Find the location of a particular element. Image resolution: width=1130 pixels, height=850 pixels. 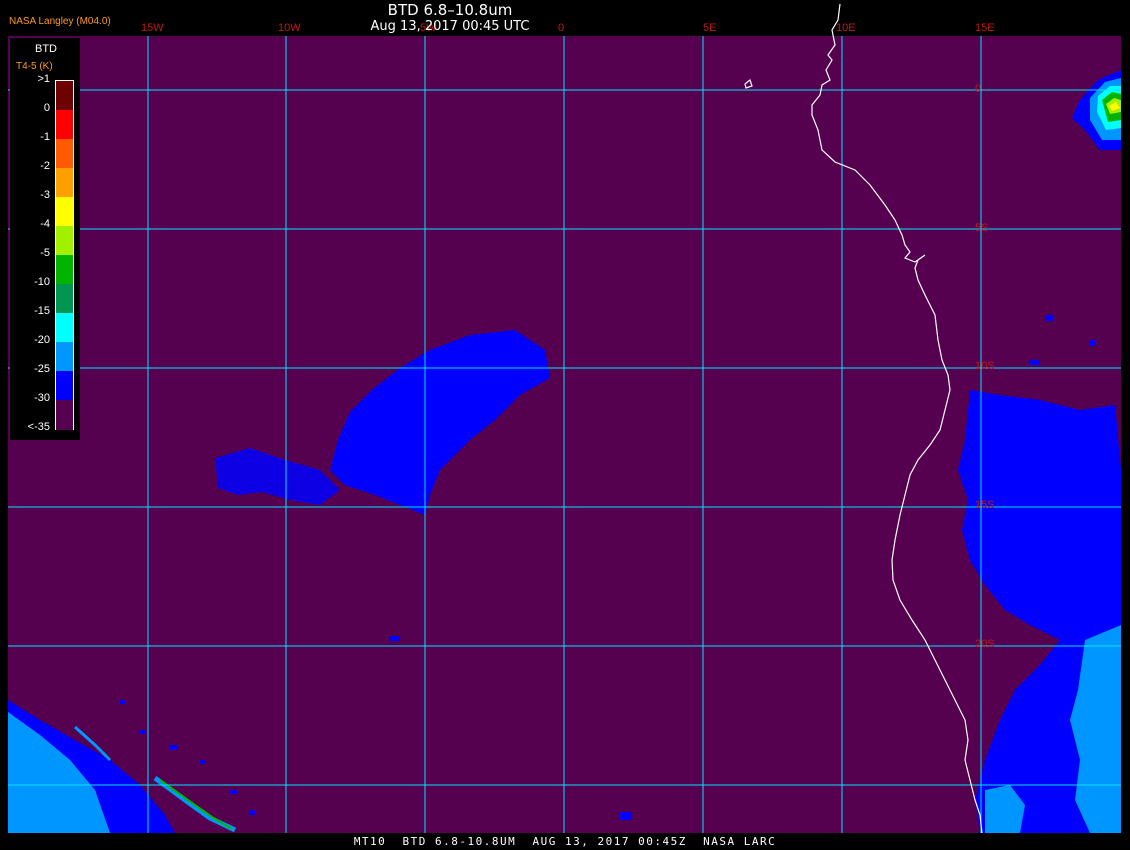

legend-tick-label: -4 is located at coordinates (45, 224).